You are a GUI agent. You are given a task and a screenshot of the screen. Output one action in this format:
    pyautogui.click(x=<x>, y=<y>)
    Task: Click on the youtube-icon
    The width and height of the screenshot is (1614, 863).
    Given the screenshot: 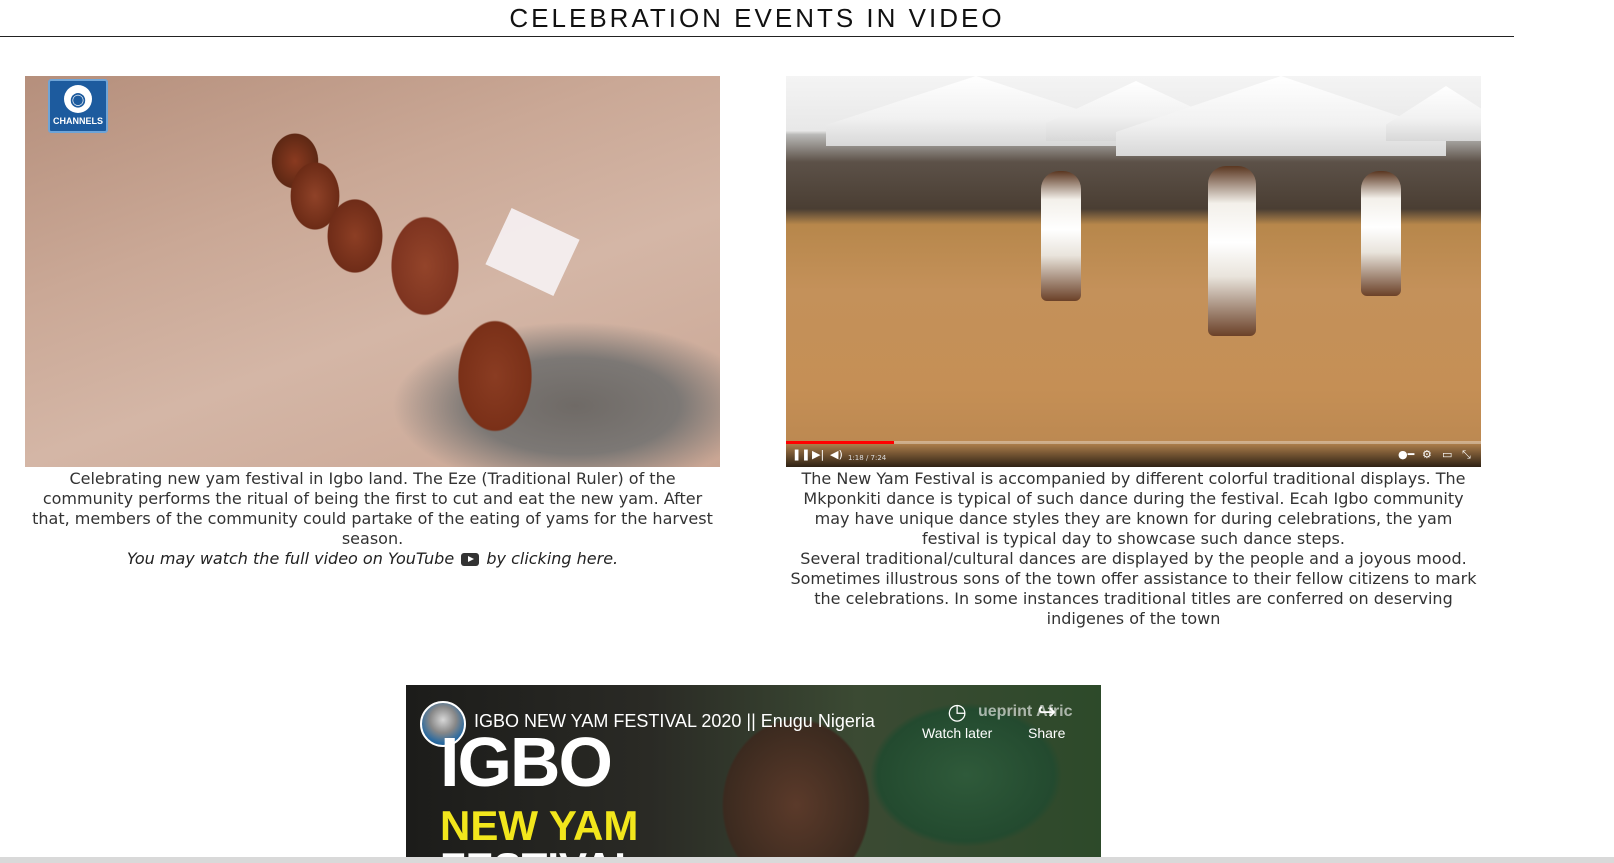 What is the action you would take?
    pyautogui.click(x=470, y=559)
    